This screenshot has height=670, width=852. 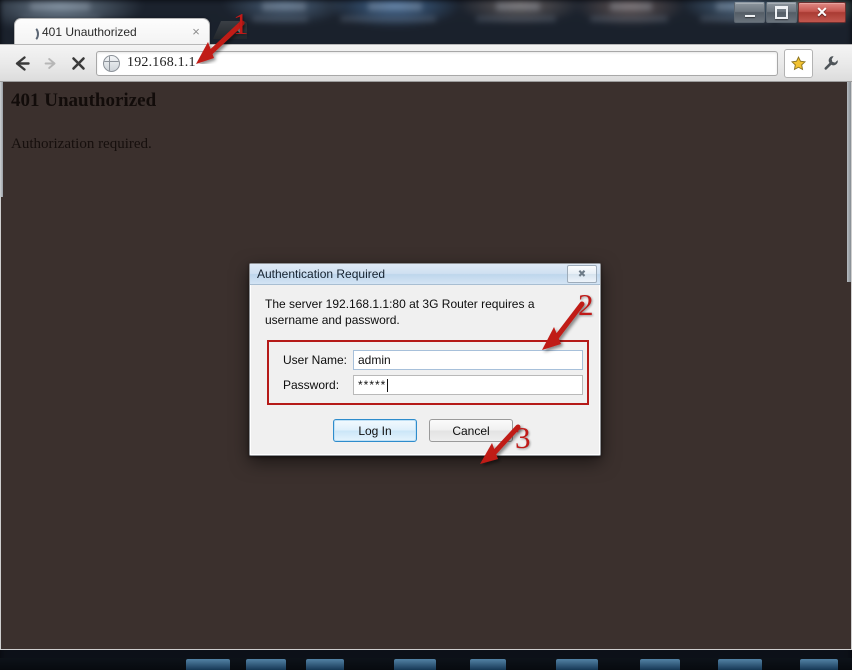 I want to click on wrench-menu-icon, so click(x=830, y=63).